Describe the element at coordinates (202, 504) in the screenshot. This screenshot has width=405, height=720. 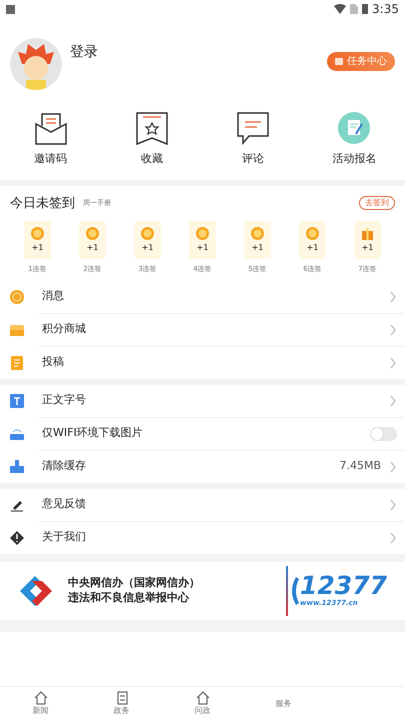
I see `menu-item: 意见反馈` at that location.